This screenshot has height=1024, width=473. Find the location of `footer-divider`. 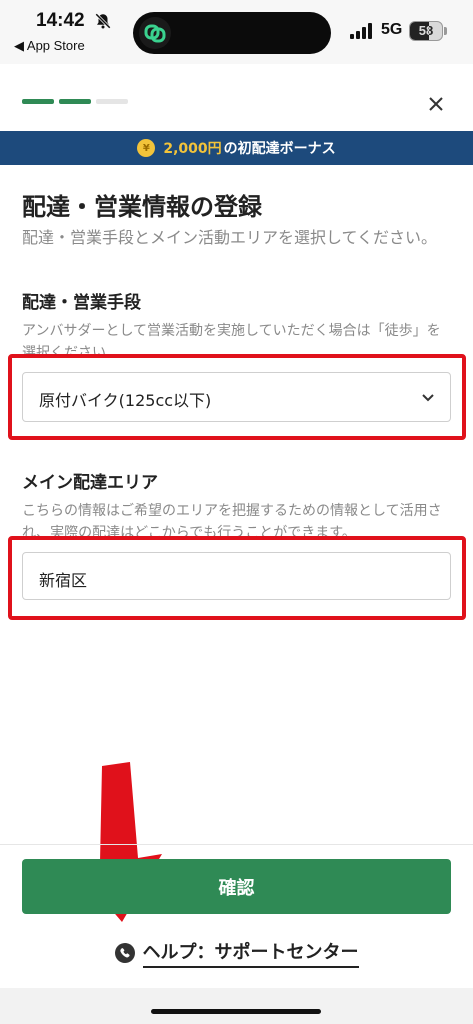

footer-divider is located at coordinates (236, 844).